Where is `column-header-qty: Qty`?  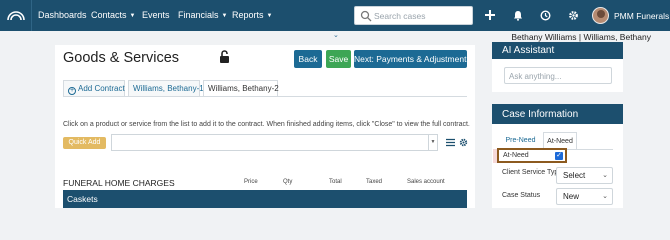
column-header-qty: Qty is located at coordinates (288, 182).